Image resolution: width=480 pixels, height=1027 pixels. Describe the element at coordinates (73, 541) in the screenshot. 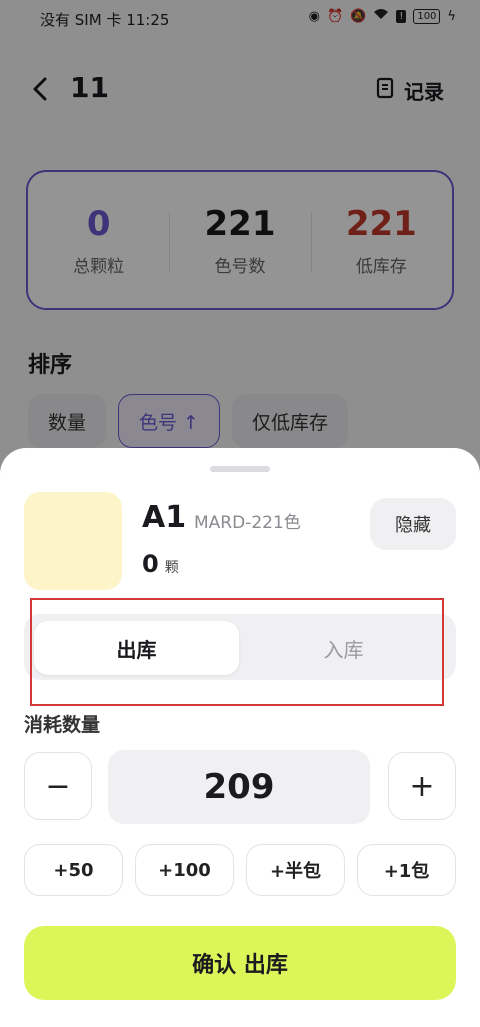

I see `color-swatch` at that location.